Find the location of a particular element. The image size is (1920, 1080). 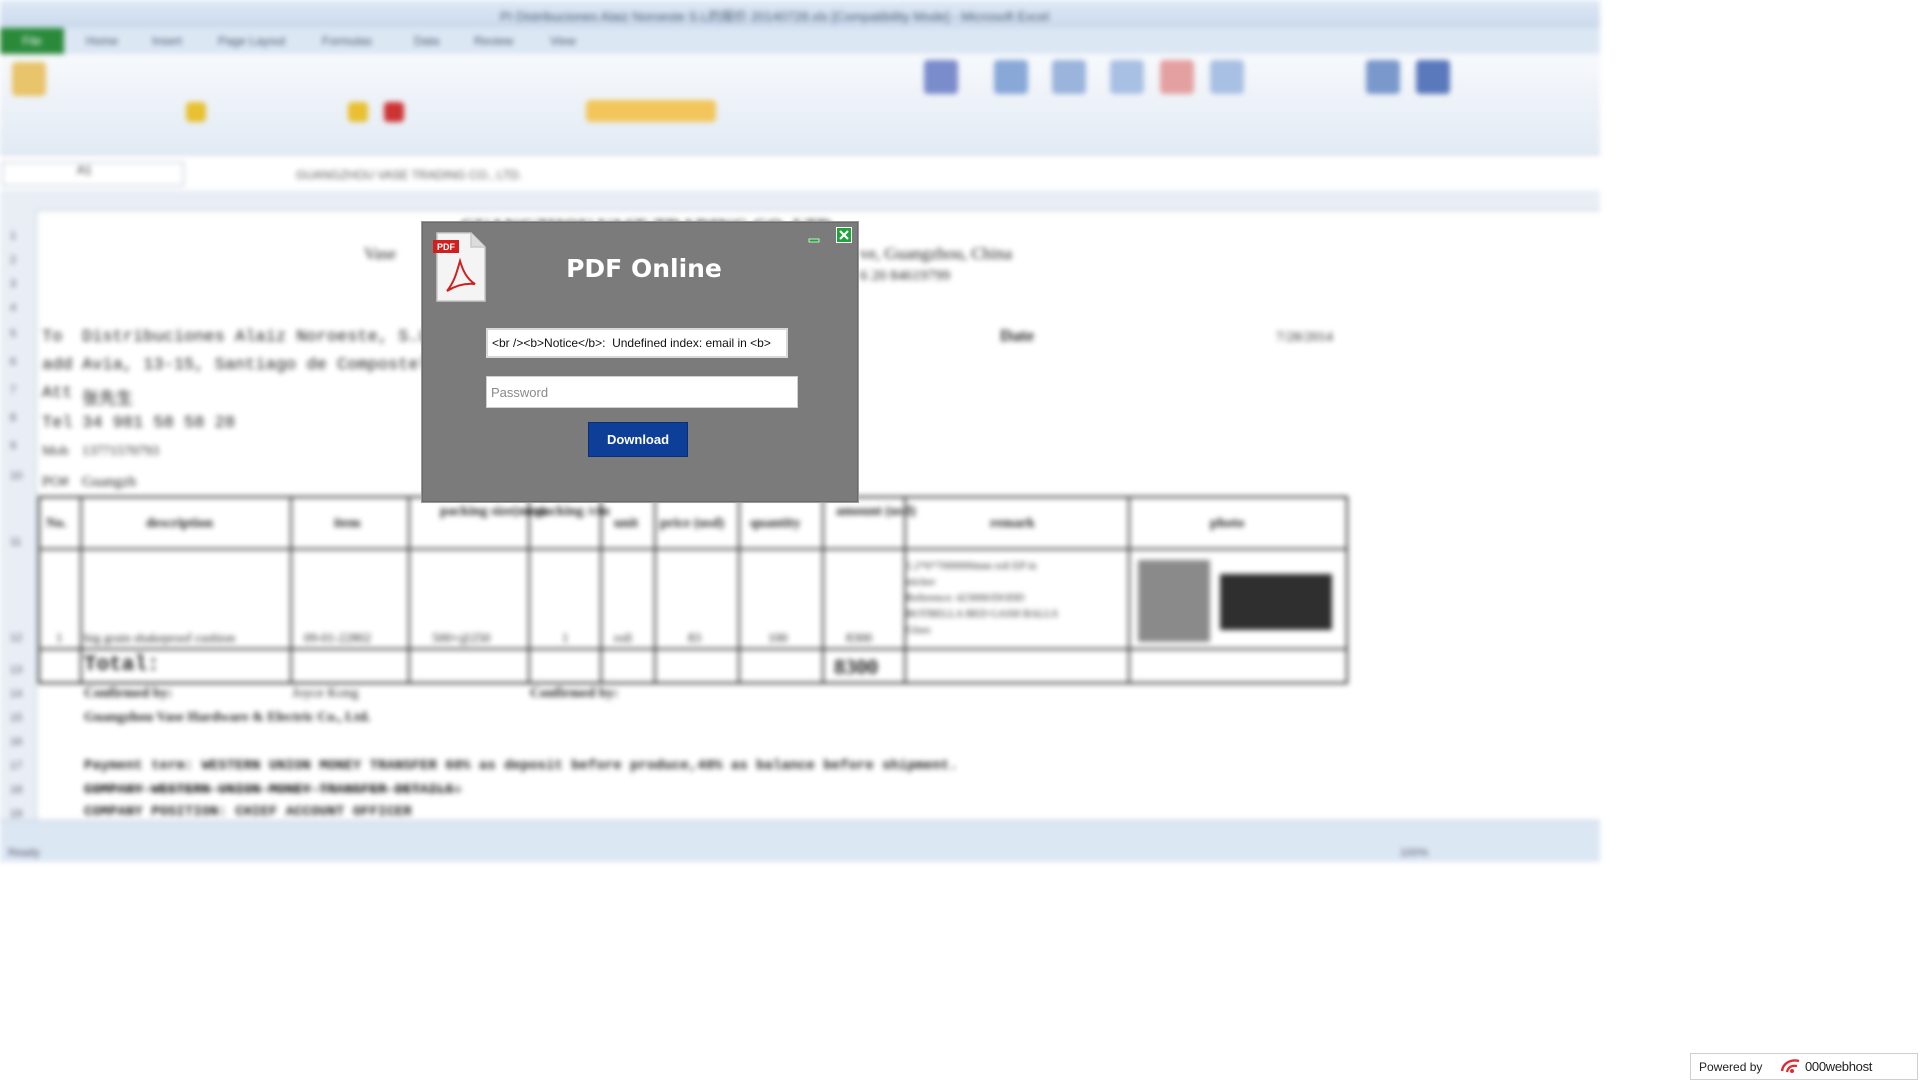

modal-title: PDF Online is located at coordinates (644, 268).